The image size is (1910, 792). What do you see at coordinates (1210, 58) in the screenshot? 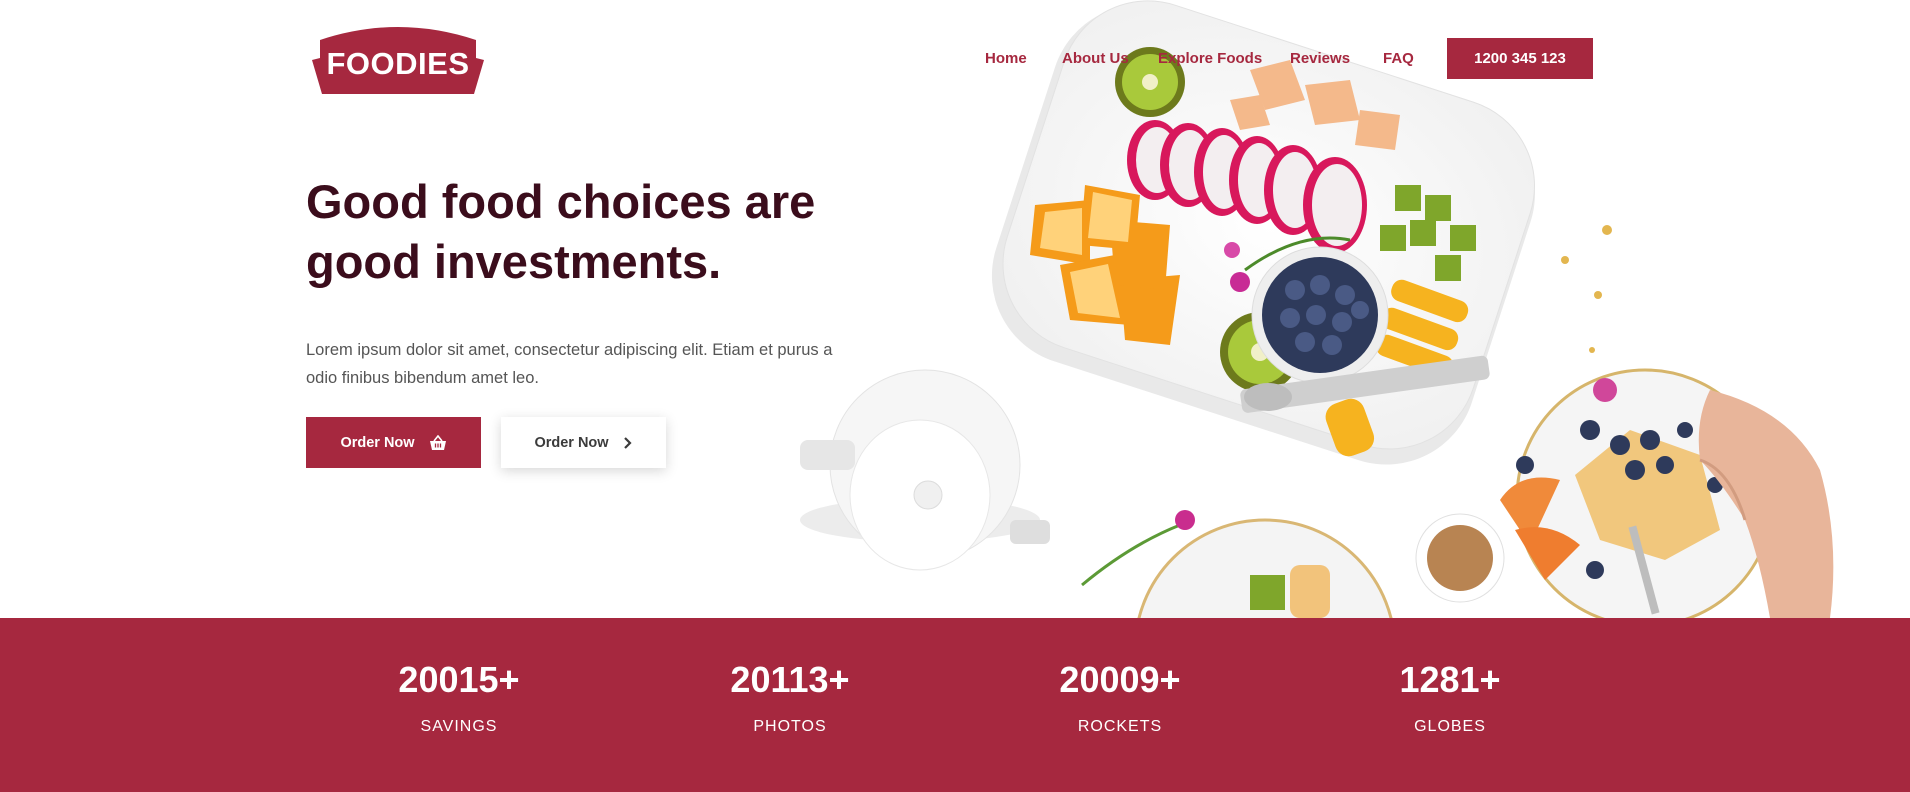
I see `nav-explore-foods: Explore Foods` at bounding box center [1210, 58].